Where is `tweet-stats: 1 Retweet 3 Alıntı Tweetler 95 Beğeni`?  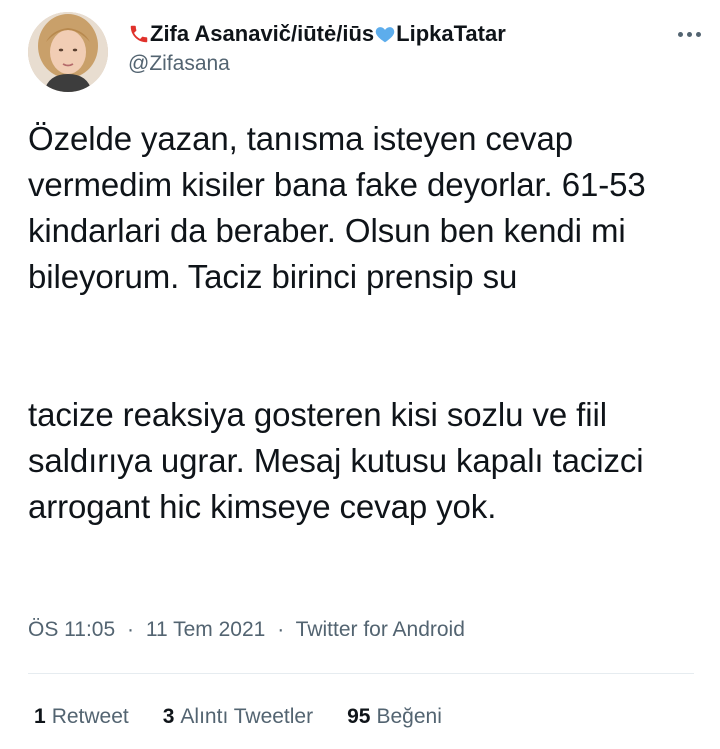
tweet-stats: 1 Retweet 3 Alıntı Tweetler 95 Beğeni is located at coordinates (255, 717).